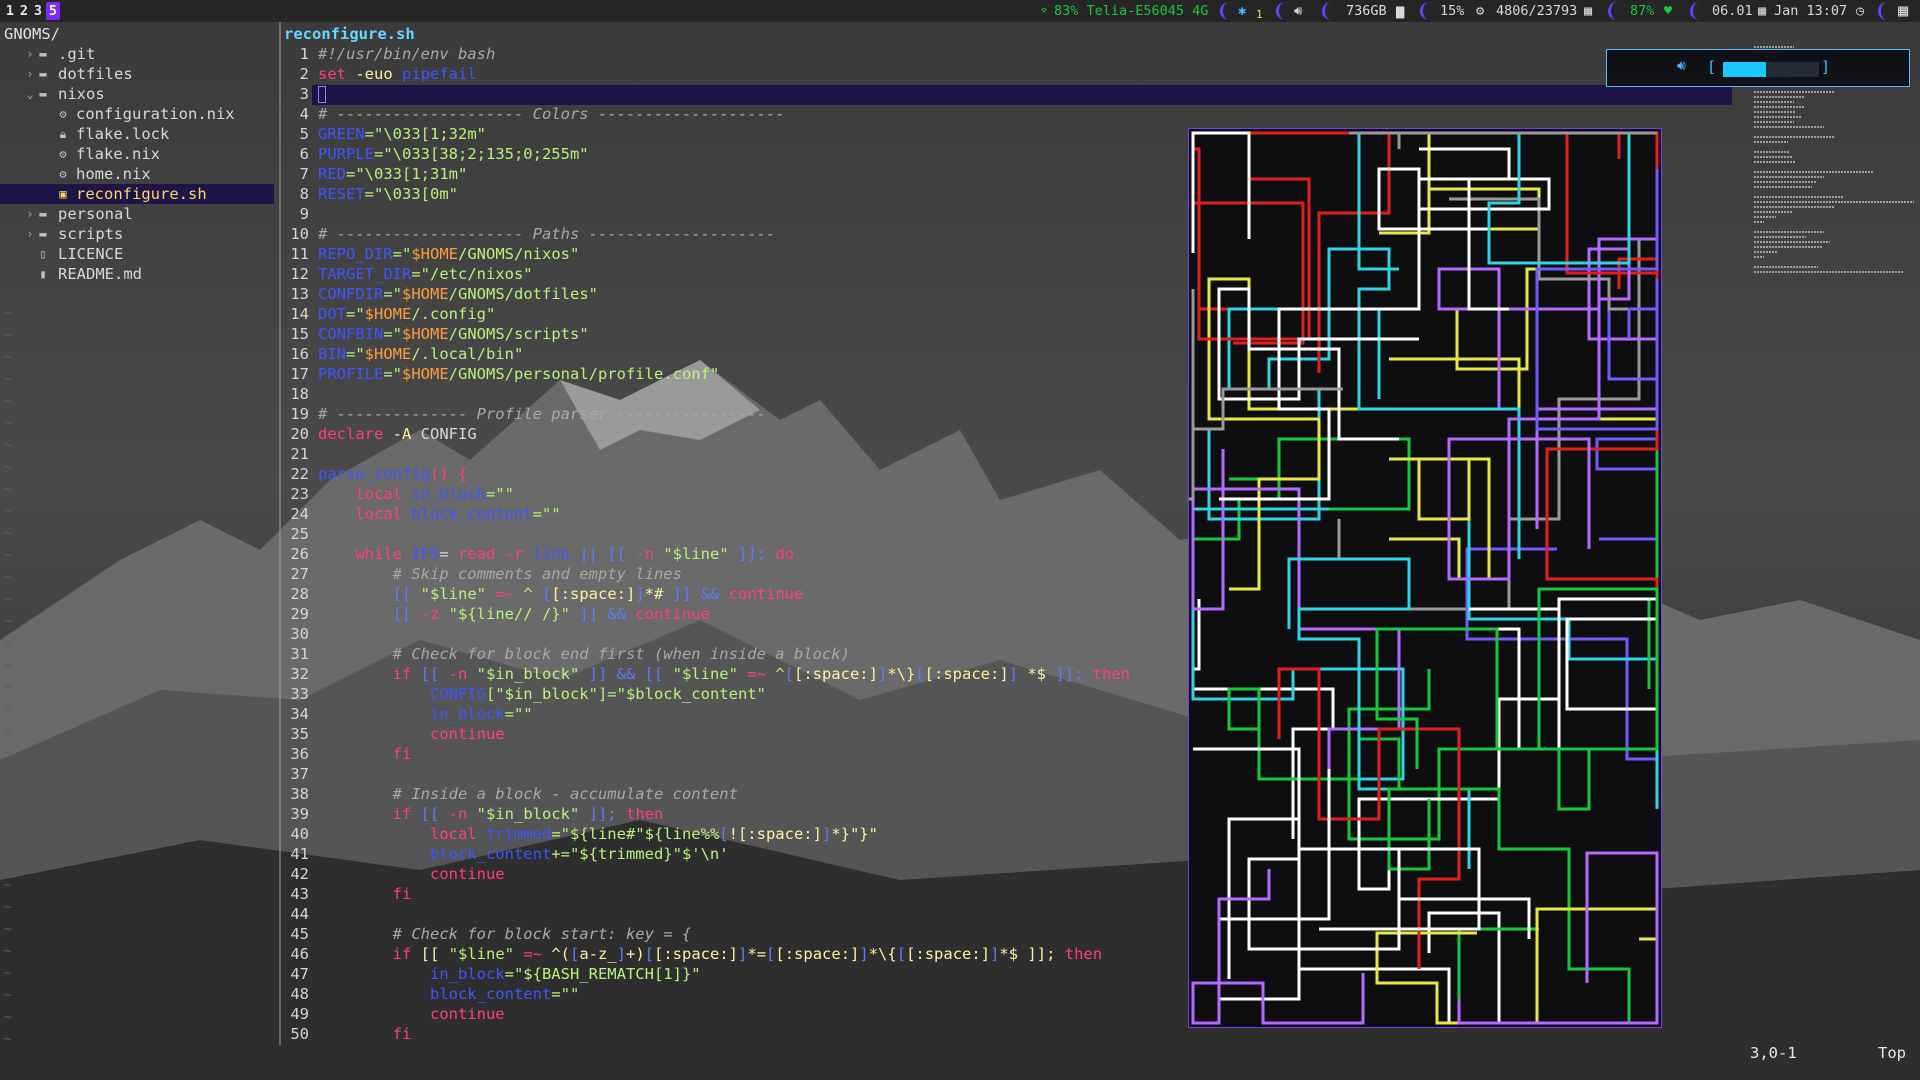  Describe the element at coordinates (392, 174) in the screenshot. I see `code-line: RED="\033[1;31m"` at that location.